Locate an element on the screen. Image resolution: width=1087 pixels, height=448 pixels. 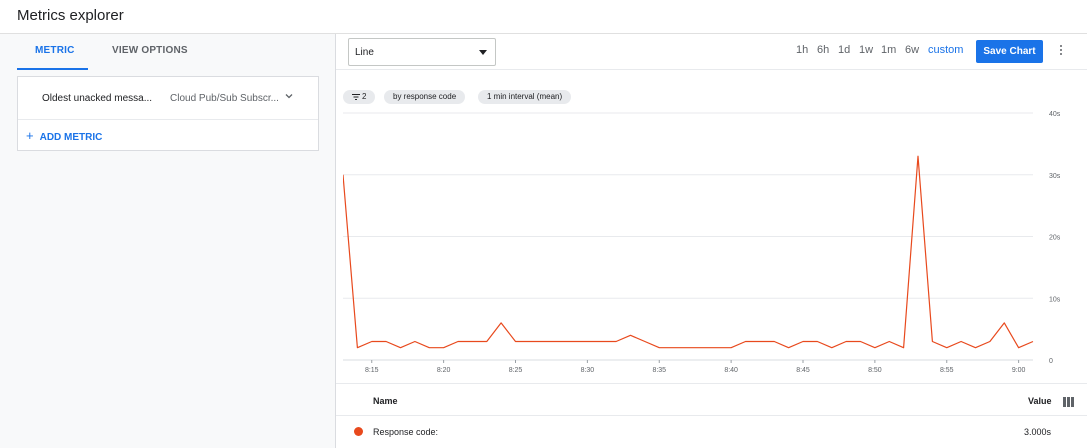
y-tick-label: 20s is located at coordinates (1055, 238).